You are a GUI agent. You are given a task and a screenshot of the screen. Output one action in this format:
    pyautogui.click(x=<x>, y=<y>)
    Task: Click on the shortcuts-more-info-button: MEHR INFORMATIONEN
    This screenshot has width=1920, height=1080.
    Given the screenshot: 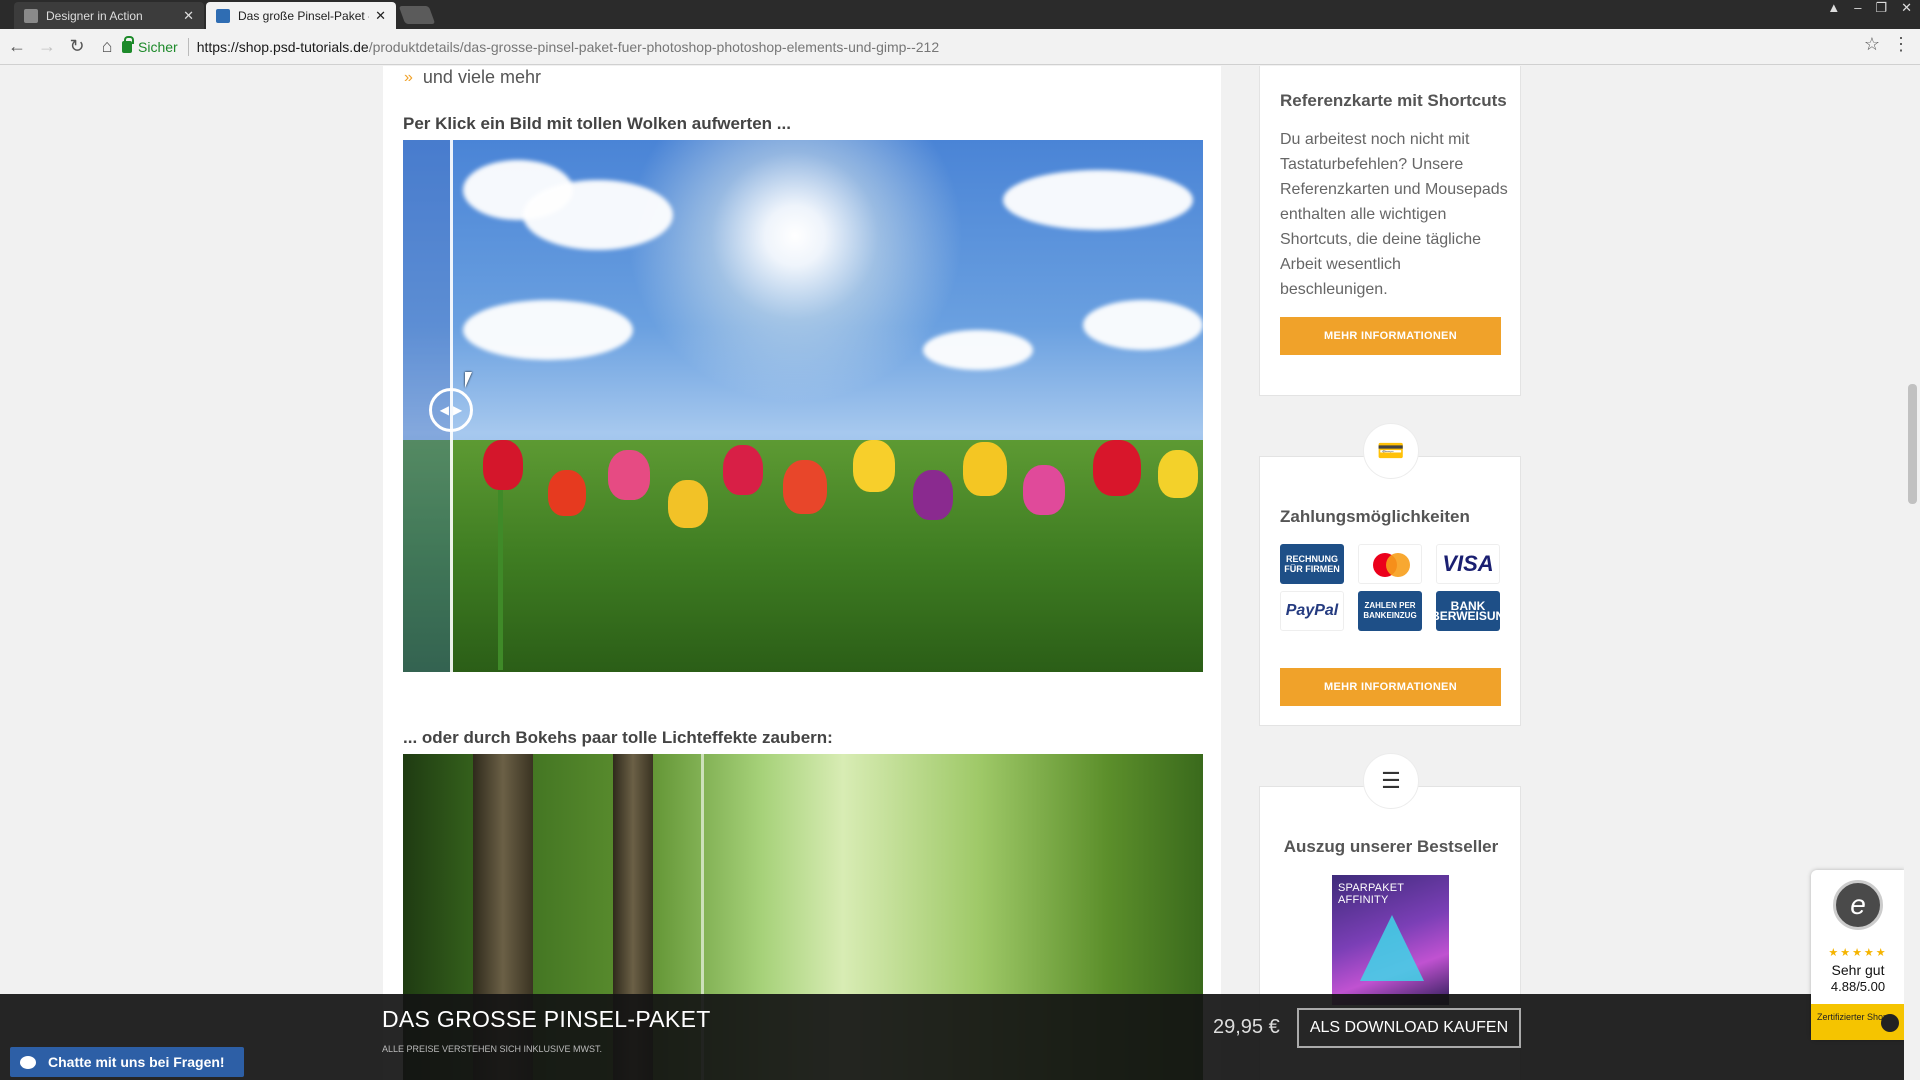 What is the action you would take?
    pyautogui.click(x=1390, y=336)
    